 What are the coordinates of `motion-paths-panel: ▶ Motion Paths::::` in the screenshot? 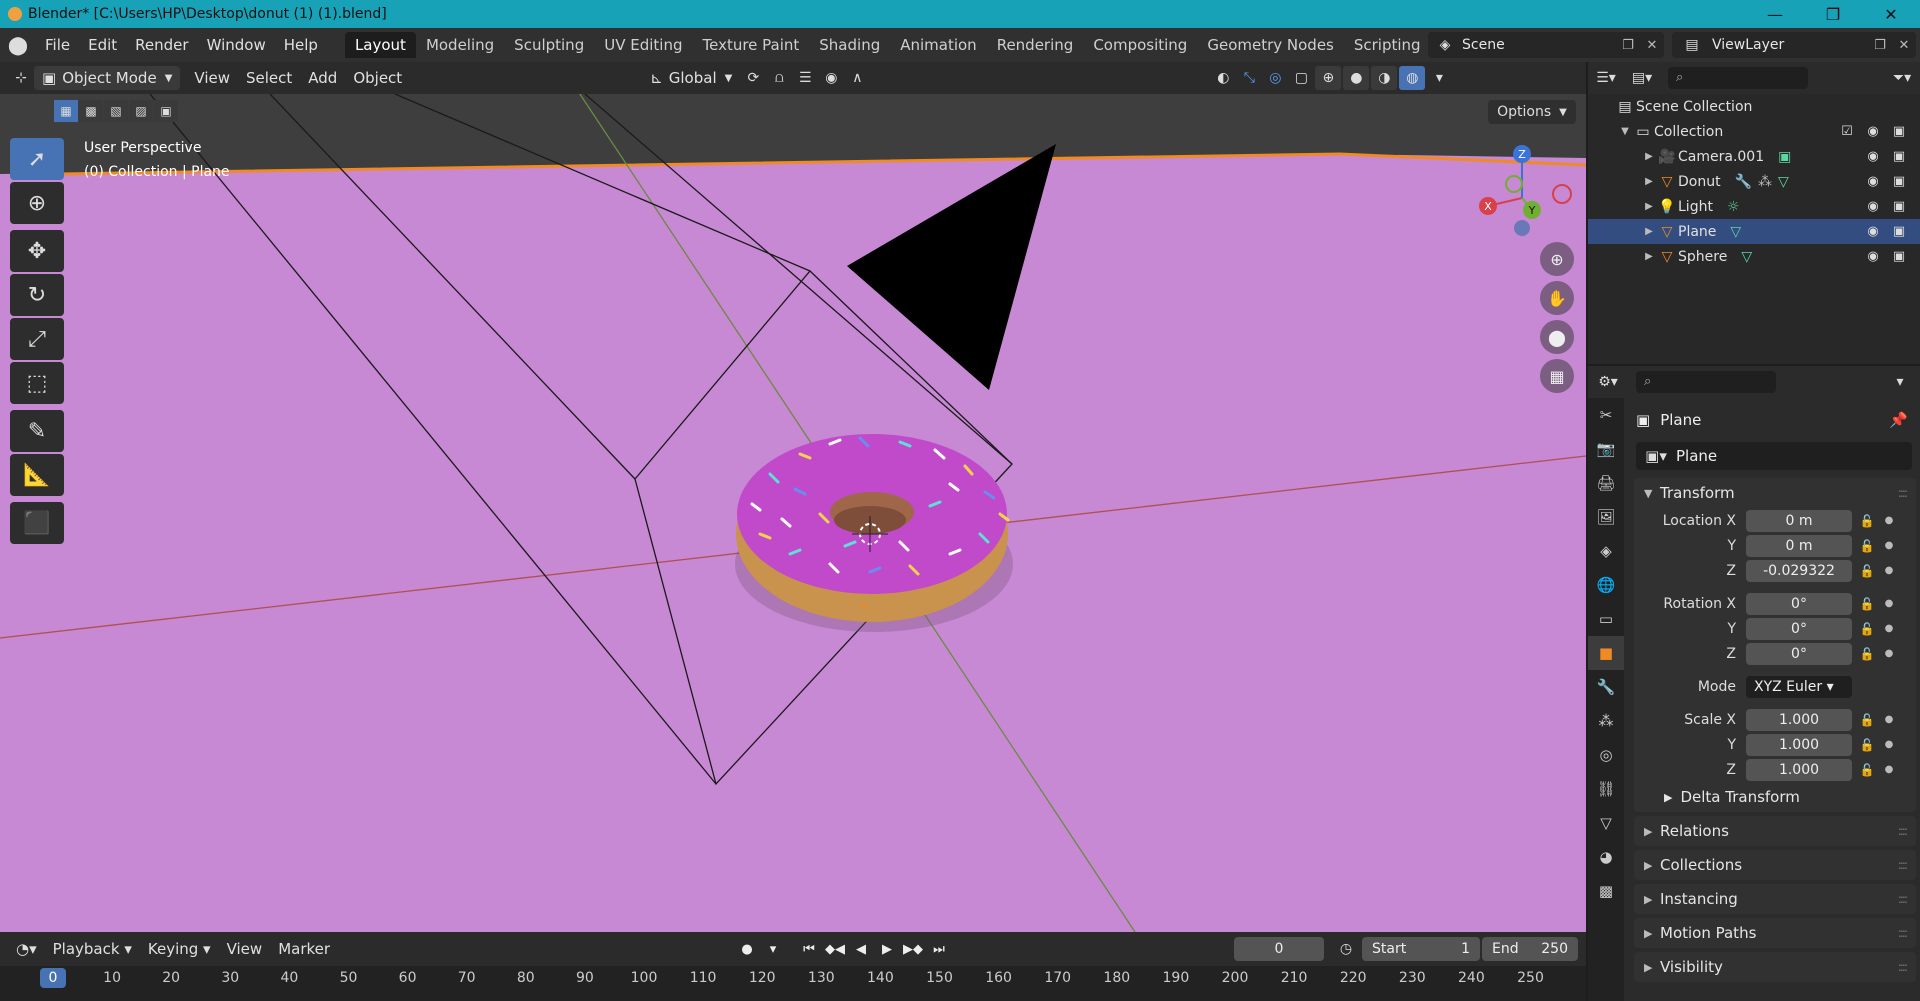 It's located at (1775, 933).